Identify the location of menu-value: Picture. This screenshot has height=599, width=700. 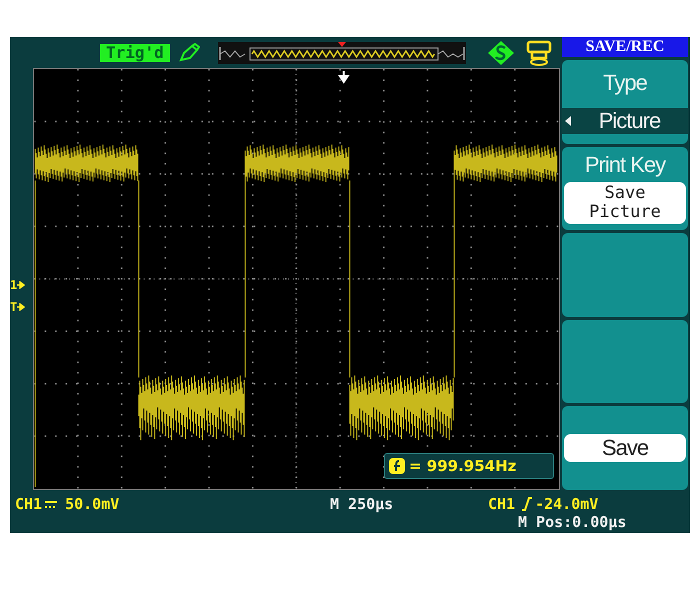
(625, 121).